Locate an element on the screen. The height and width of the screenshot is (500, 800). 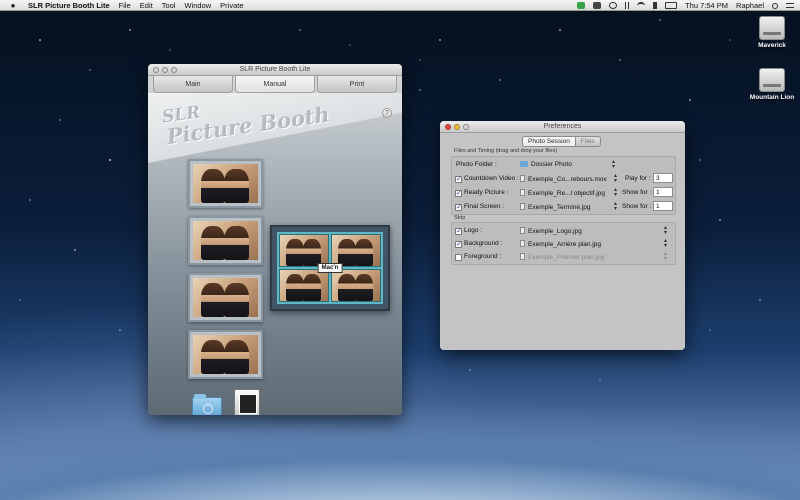
menu-user: Raphael is located at coordinates (750, 5).